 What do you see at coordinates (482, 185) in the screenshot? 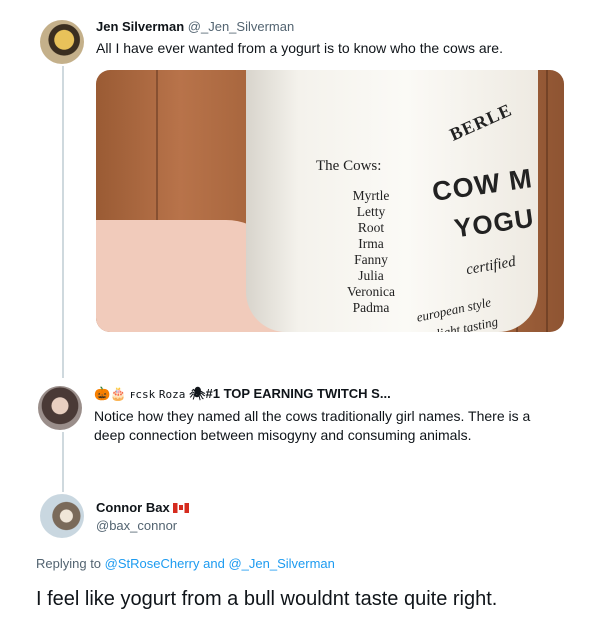
I see `product-label: COW M` at bounding box center [482, 185].